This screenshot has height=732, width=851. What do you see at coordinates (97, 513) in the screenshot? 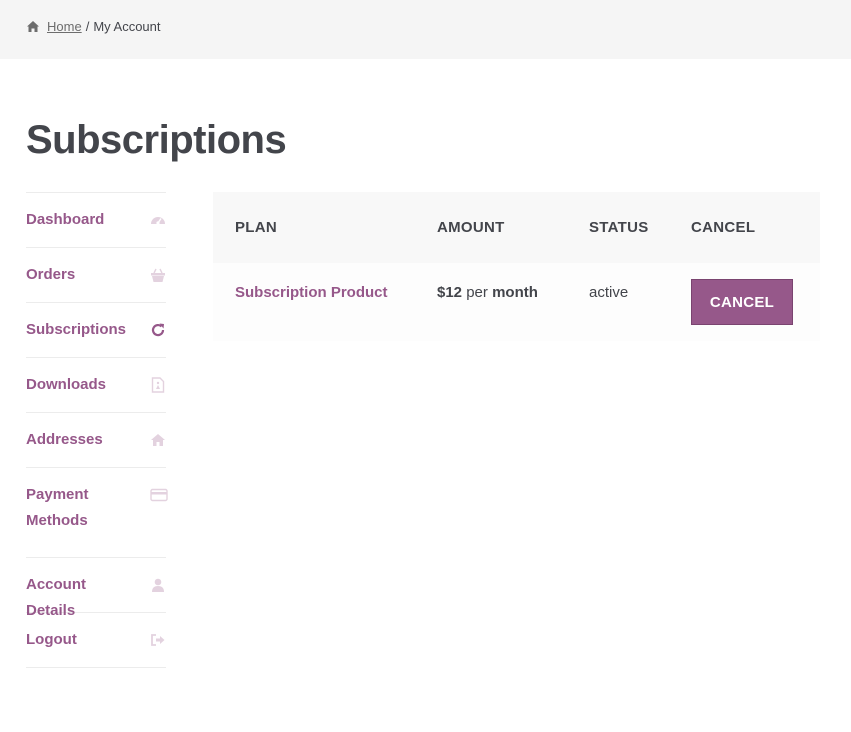
I see `sidebar-item-payment-methods: Payment Methods` at bounding box center [97, 513].